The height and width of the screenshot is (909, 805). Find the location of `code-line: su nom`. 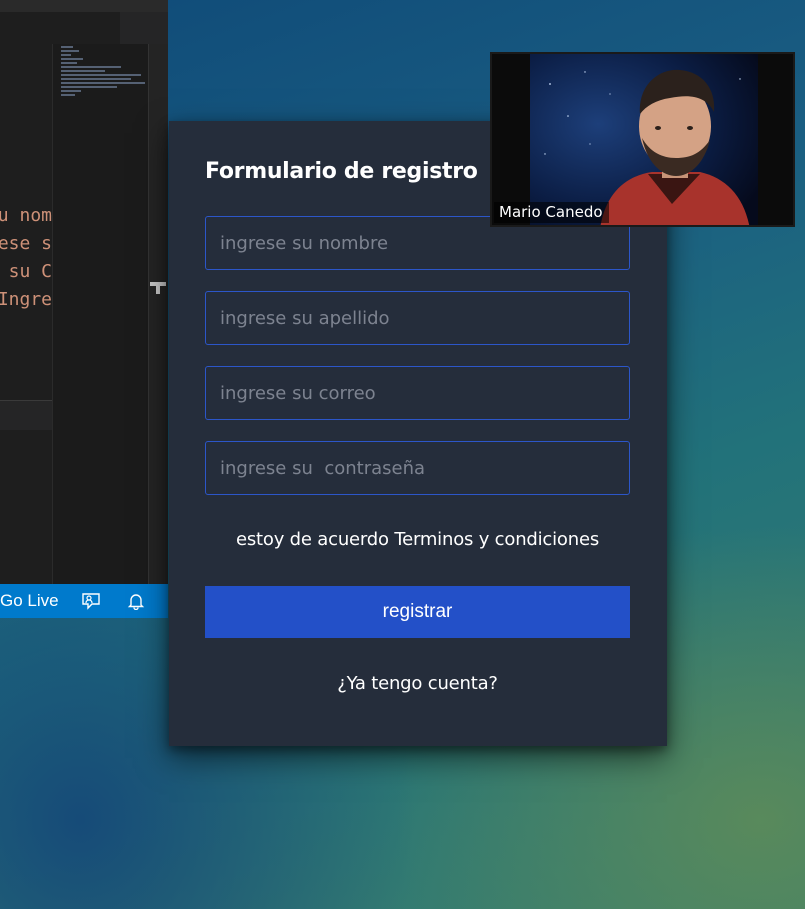

code-line: su nom is located at coordinates (26, 215).